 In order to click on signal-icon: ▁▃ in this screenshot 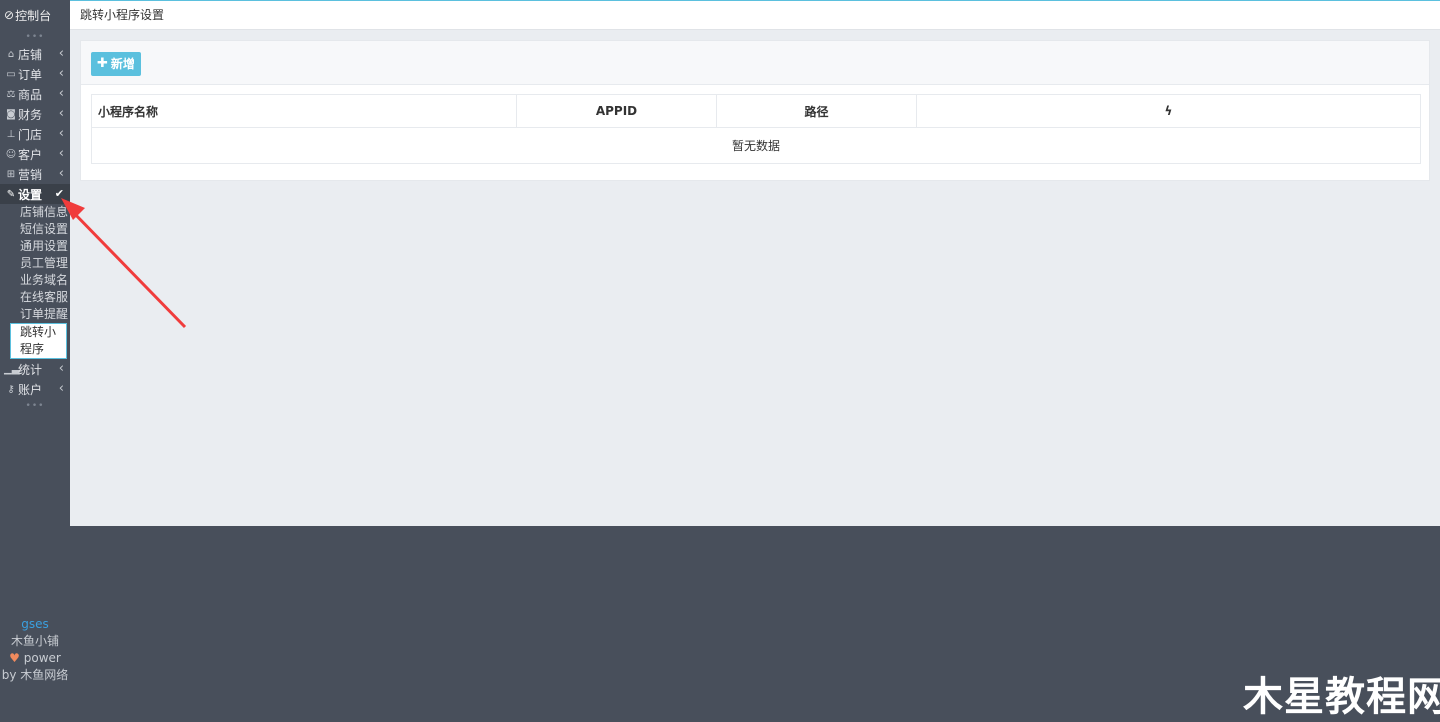, I will do `click(12, 369)`.